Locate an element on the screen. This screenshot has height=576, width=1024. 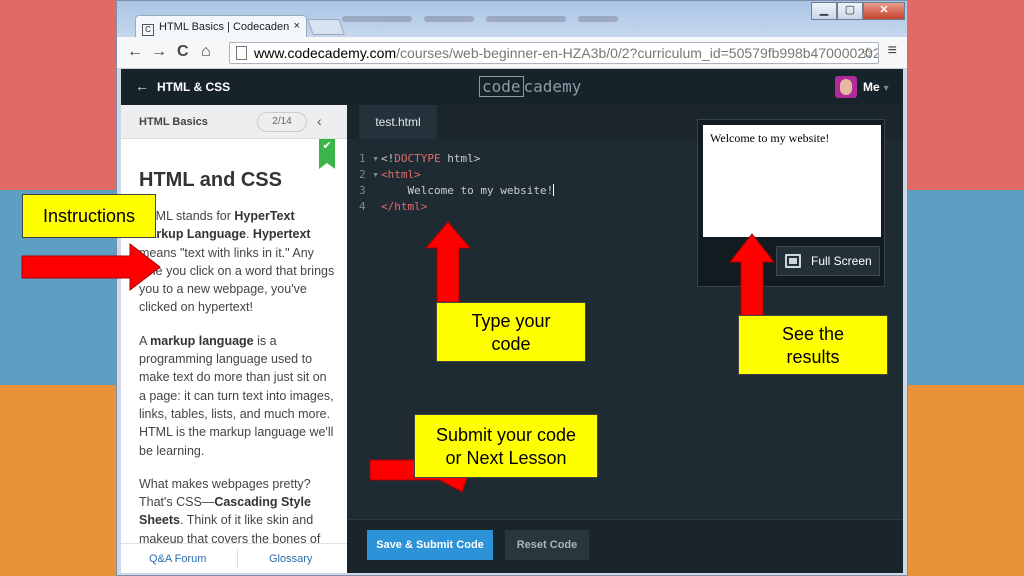
instructions-callout: Instructions is located at coordinates (89, 216).